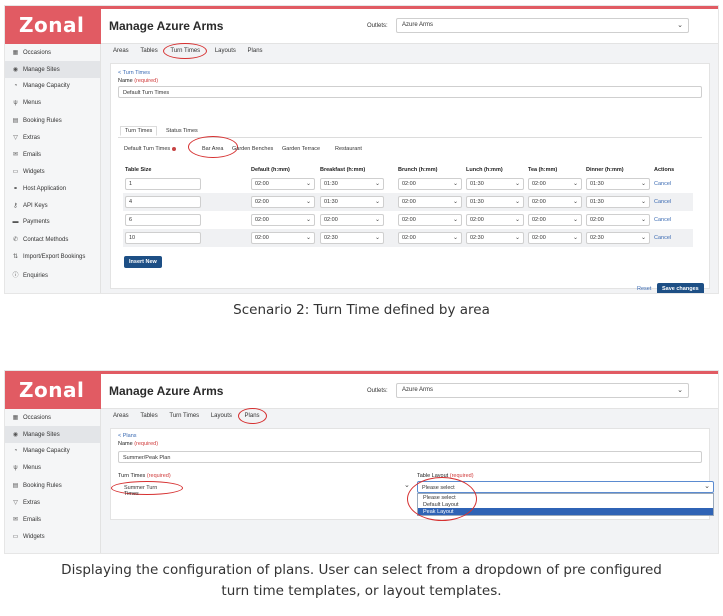 This screenshot has width=723, height=616. Describe the element at coordinates (15, 103) in the screenshot. I see `cutlery-icon: ψ` at that location.